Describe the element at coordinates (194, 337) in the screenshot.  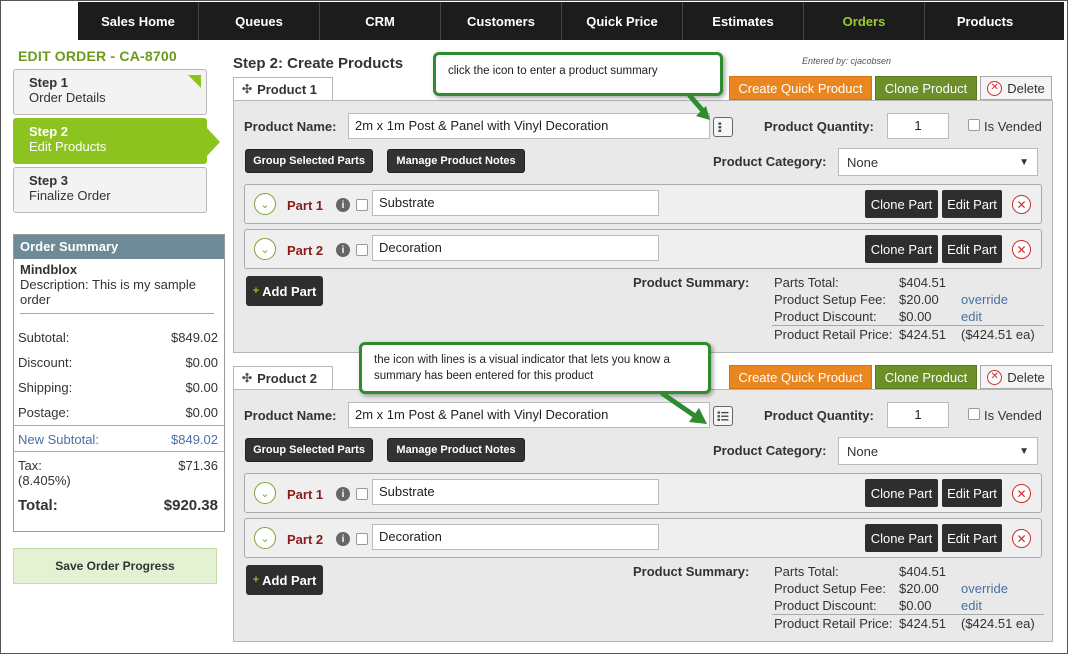
I see `subtotal-value: $849.02` at that location.